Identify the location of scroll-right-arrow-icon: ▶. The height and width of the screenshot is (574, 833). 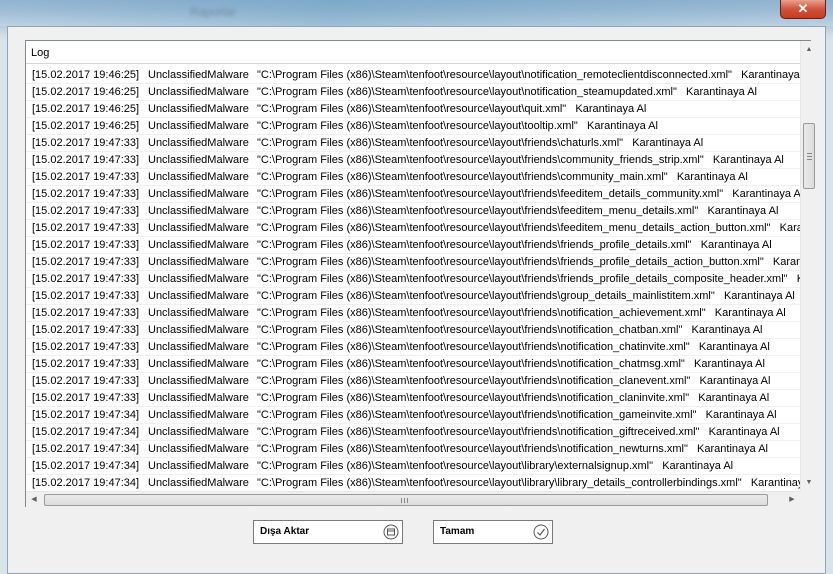
(792, 500).